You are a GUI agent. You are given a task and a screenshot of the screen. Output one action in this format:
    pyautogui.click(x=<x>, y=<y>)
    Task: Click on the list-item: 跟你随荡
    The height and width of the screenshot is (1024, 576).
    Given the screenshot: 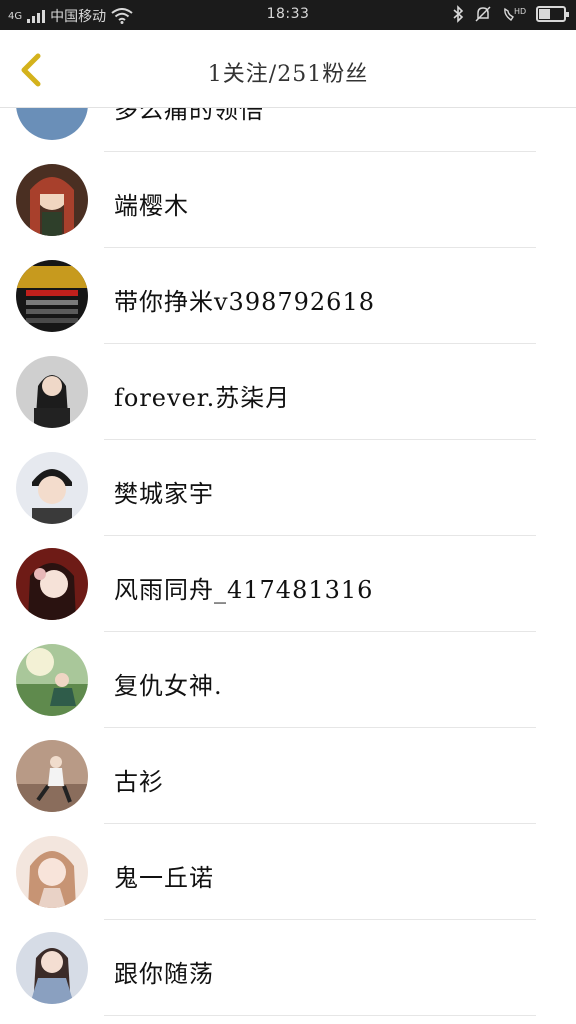 What is the action you would take?
    pyautogui.click(x=288, y=968)
    